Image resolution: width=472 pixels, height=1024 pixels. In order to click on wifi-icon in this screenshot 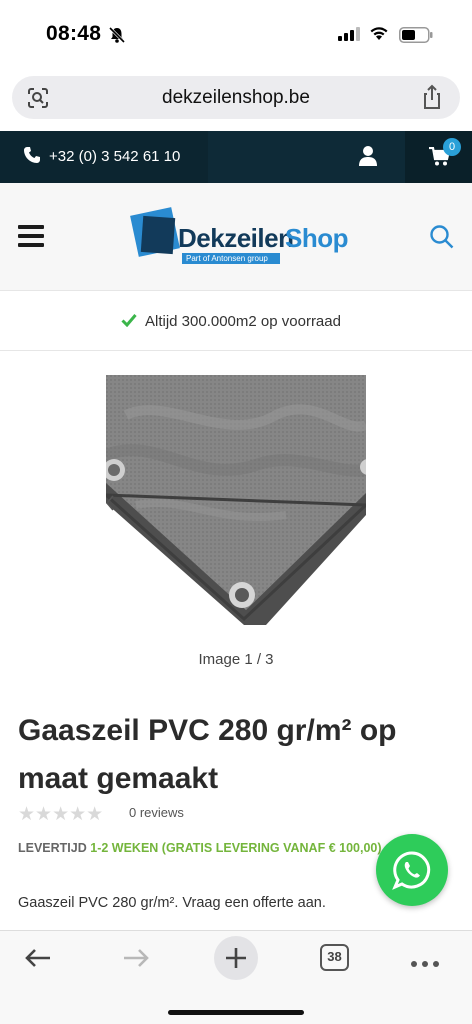, I will do `click(379, 35)`.